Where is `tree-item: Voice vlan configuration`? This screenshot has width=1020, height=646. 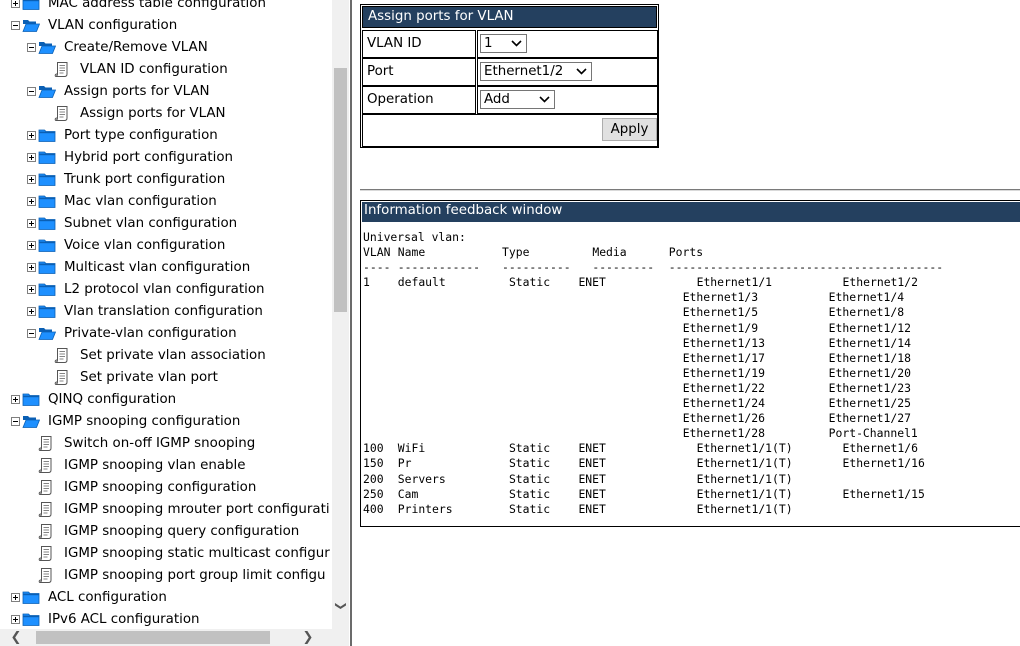 tree-item: Voice vlan configuration is located at coordinates (166, 246).